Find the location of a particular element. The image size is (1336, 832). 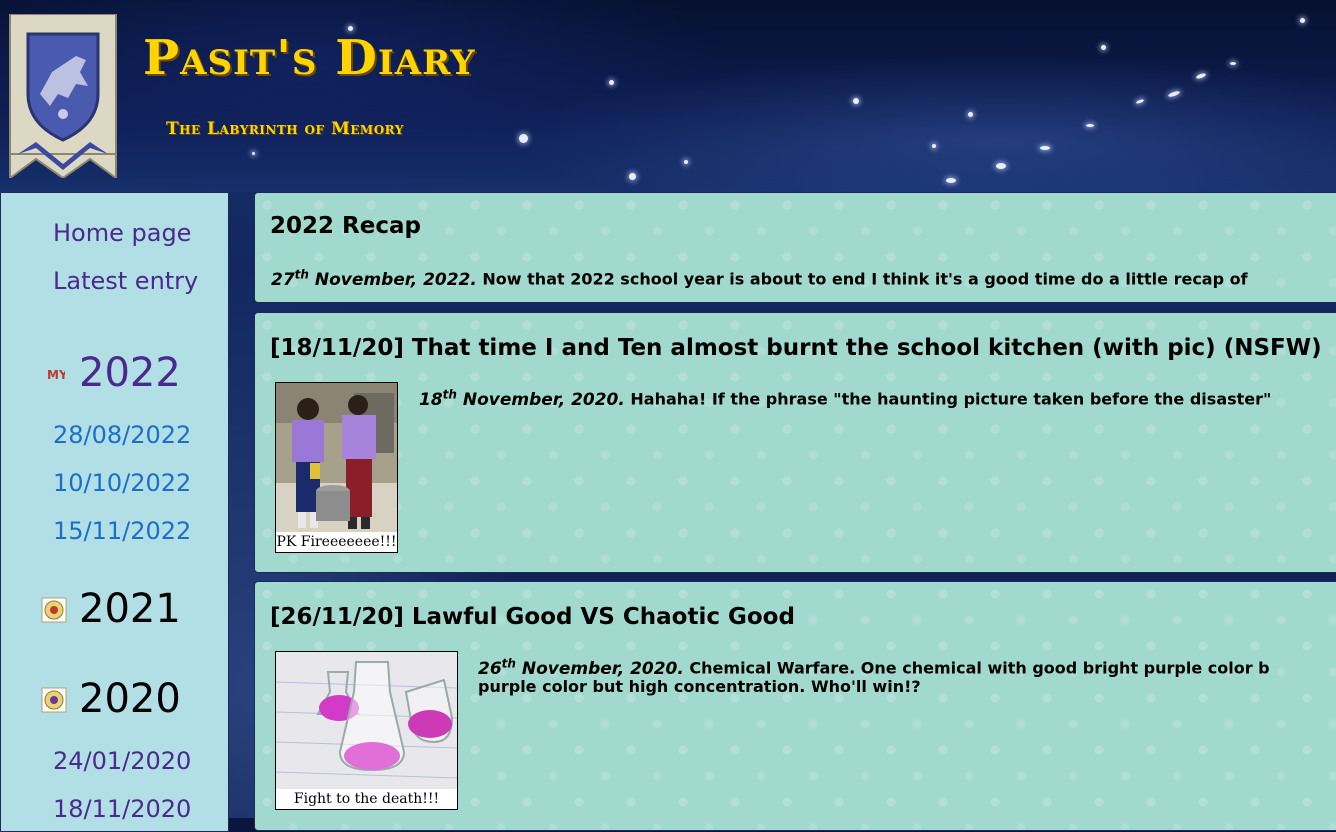

post-photo-figure: Fight to the death!!! is located at coordinates (366, 730).